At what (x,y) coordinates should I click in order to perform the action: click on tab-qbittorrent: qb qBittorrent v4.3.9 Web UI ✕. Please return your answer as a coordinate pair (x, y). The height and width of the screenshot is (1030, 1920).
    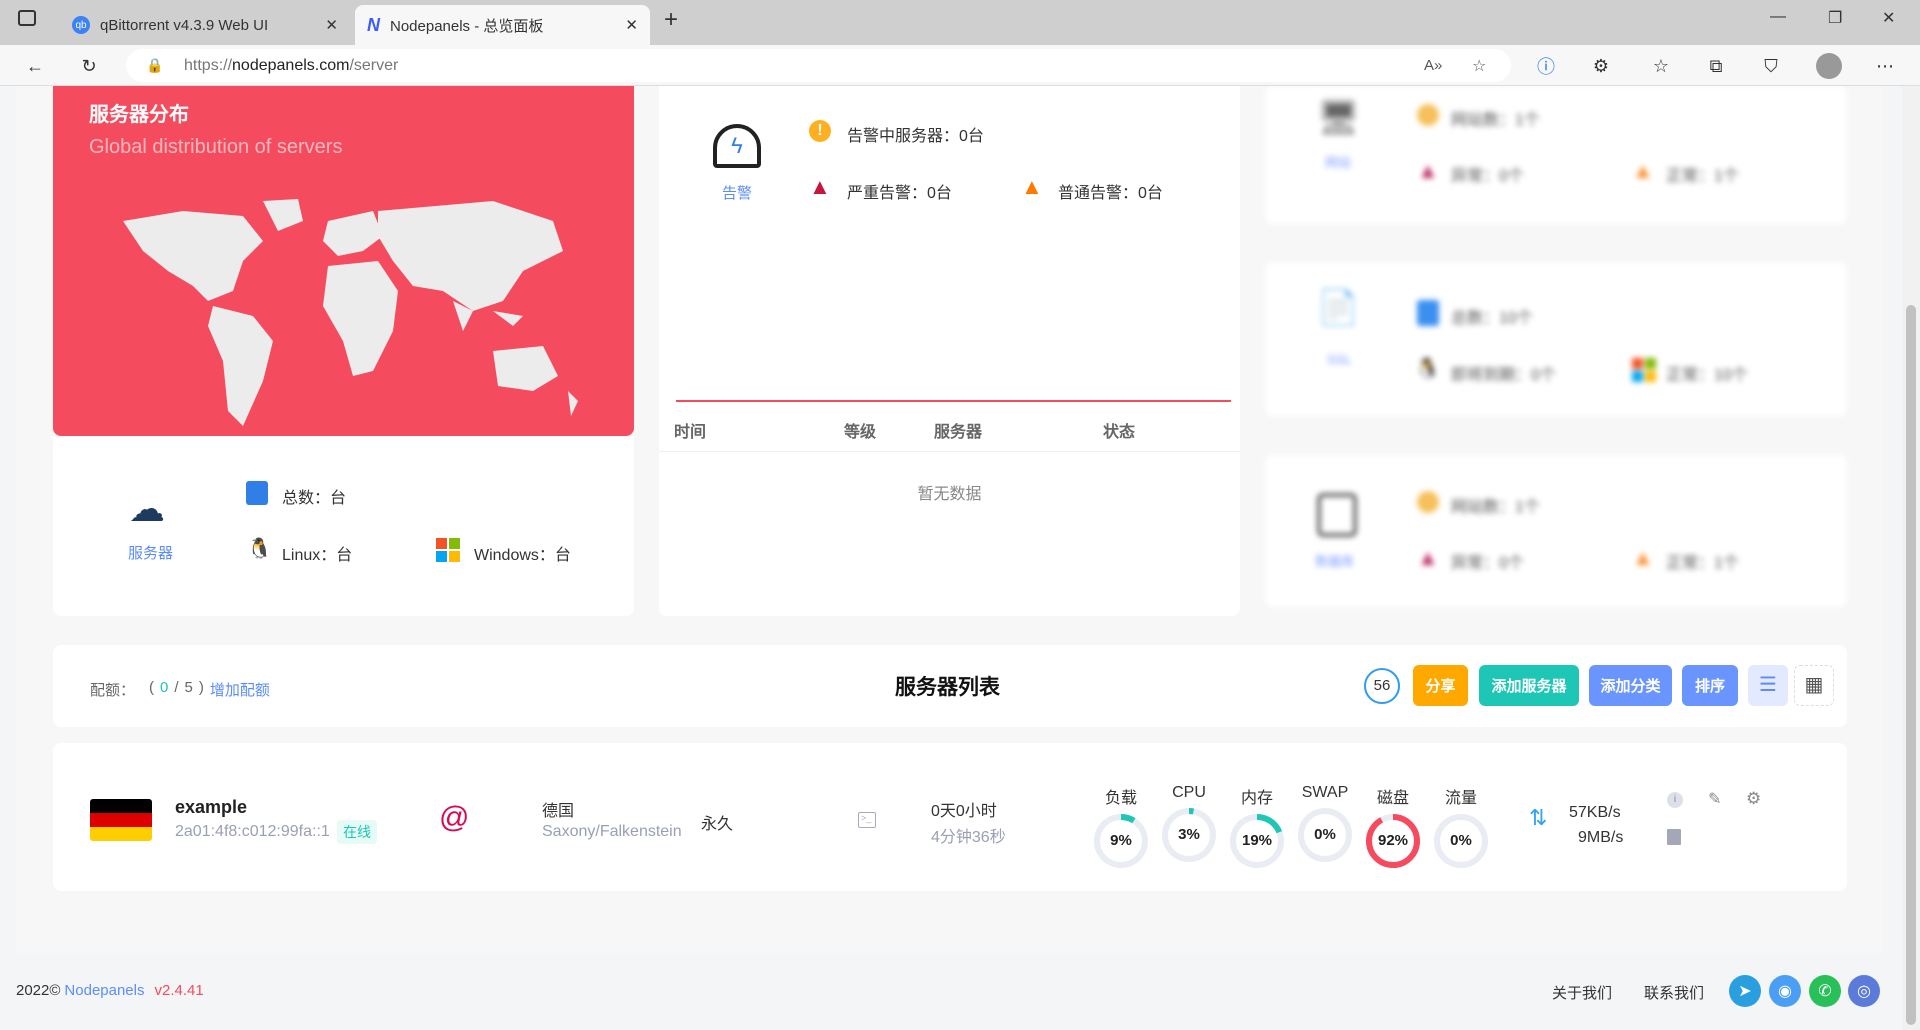
    Looking at the image, I should click on (205, 25).